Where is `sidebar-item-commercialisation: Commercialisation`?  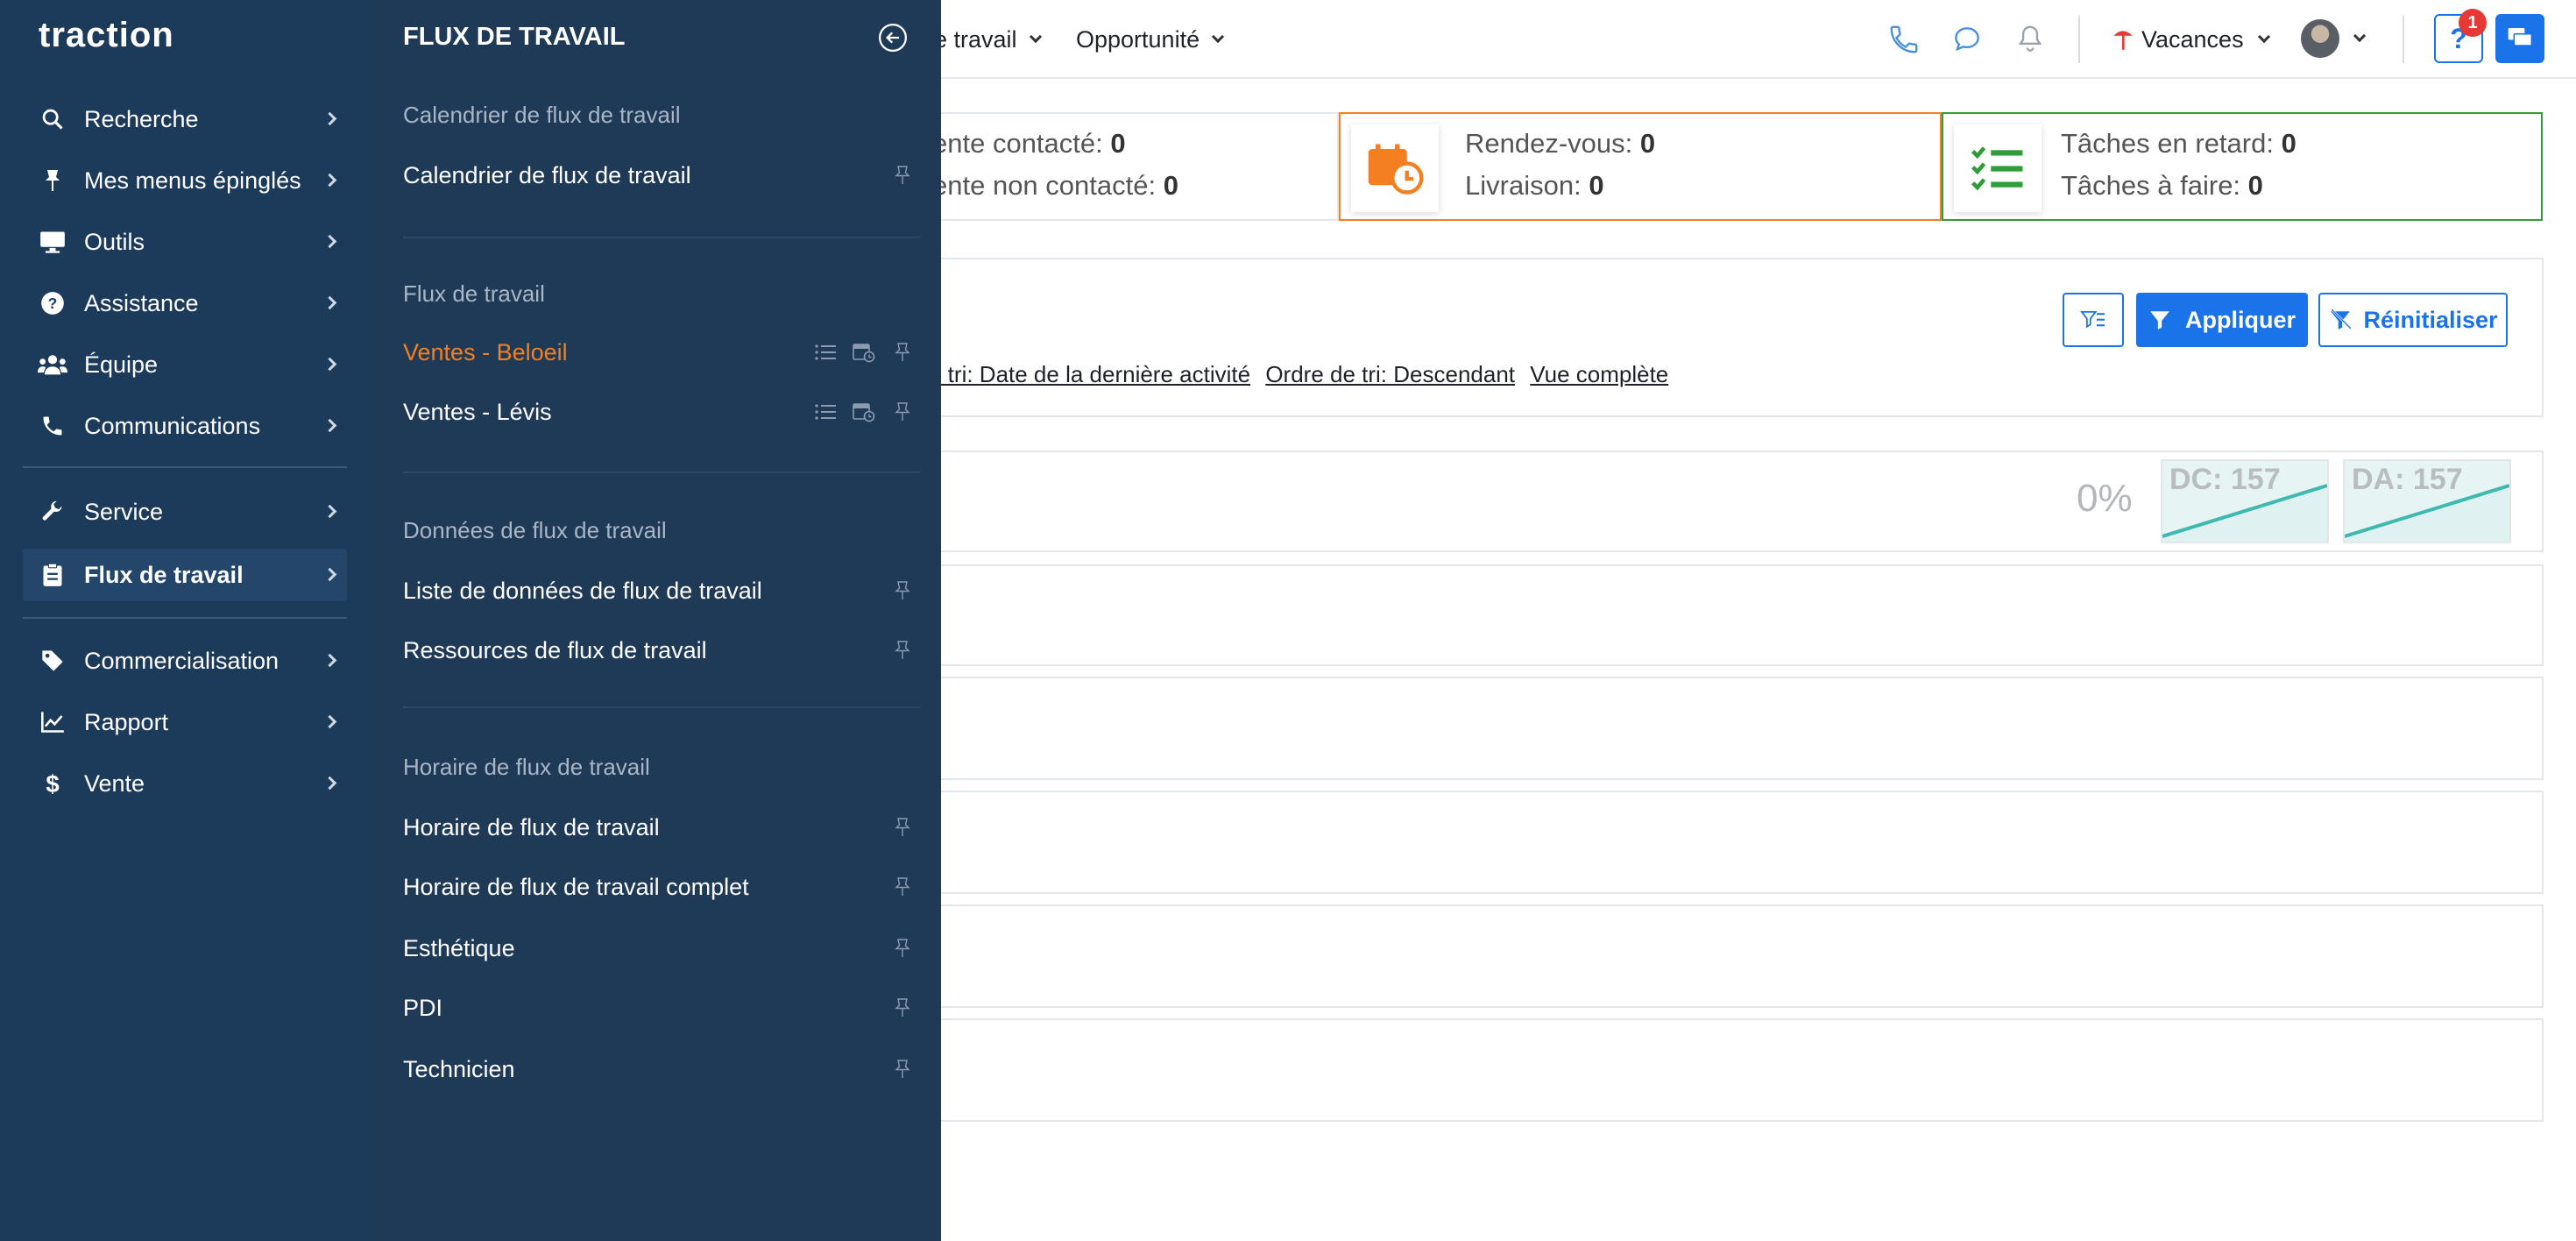 sidebar-item-commercialisation: Commercialisation is located at coordinates (185, 661).